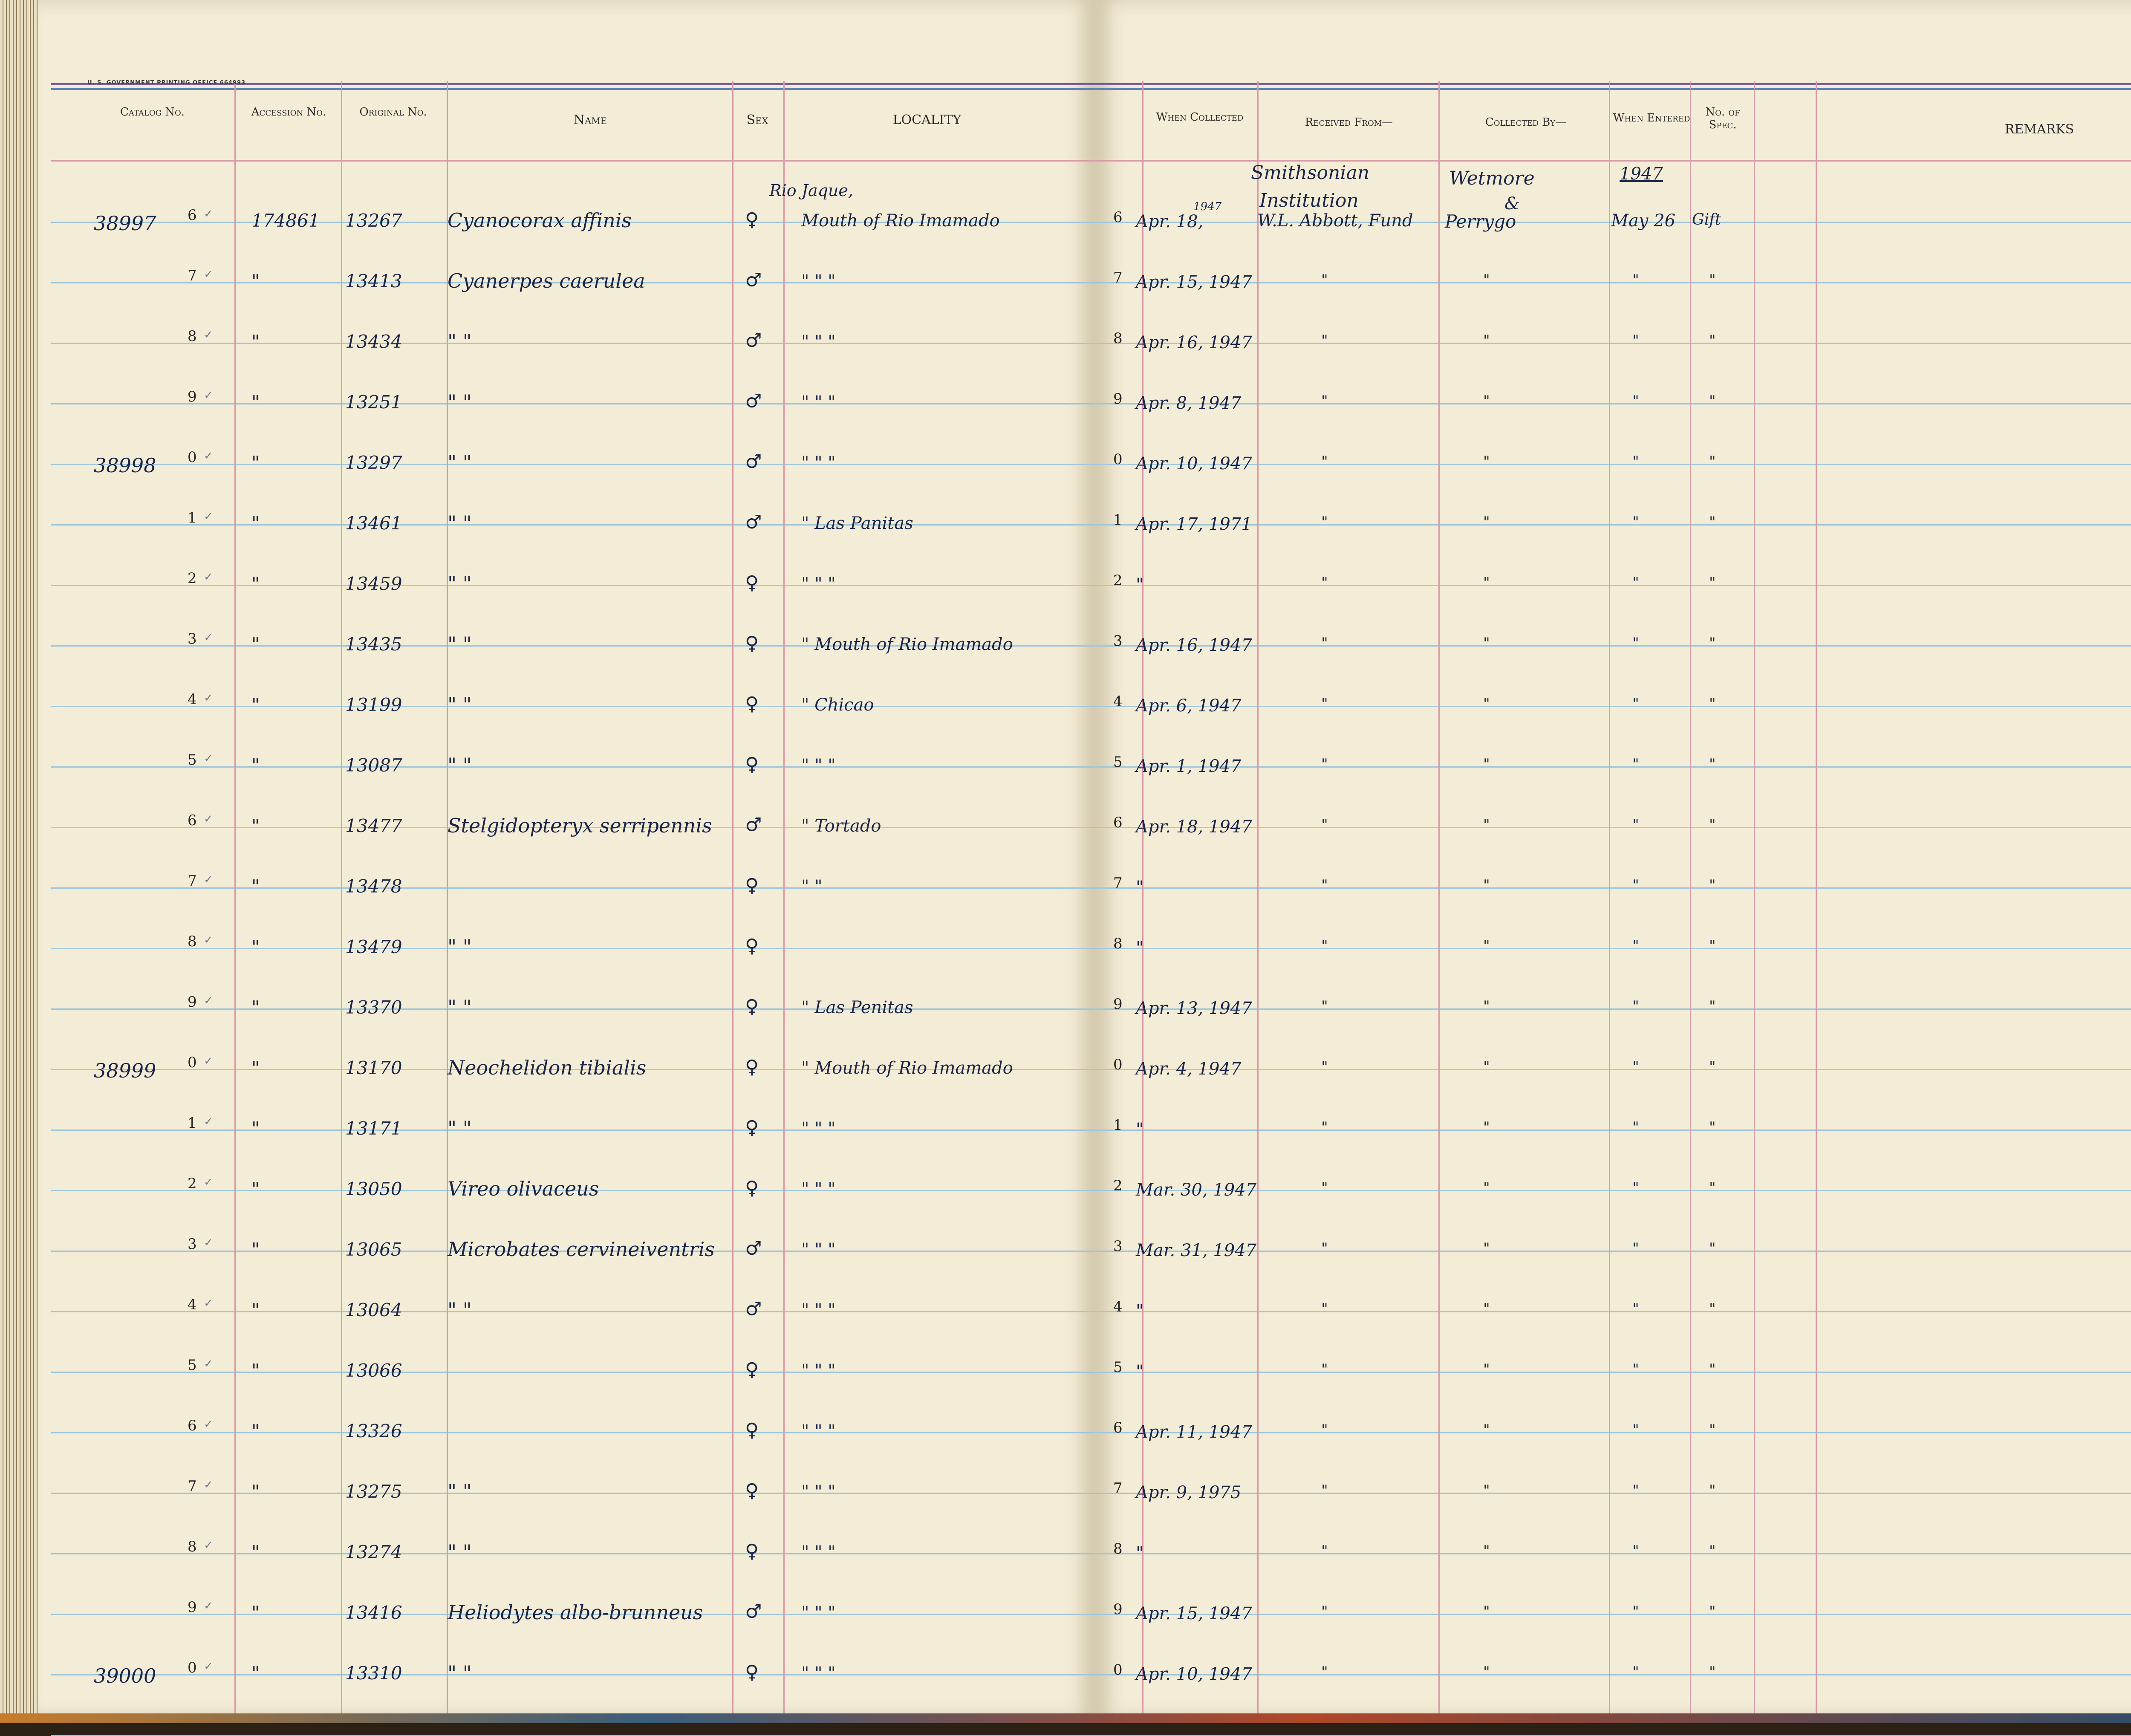 The image size is (2131, 1736). Describe the element at coordinates (192, 941) in the screenshot. I see `catalog-digit: 8` at that location.